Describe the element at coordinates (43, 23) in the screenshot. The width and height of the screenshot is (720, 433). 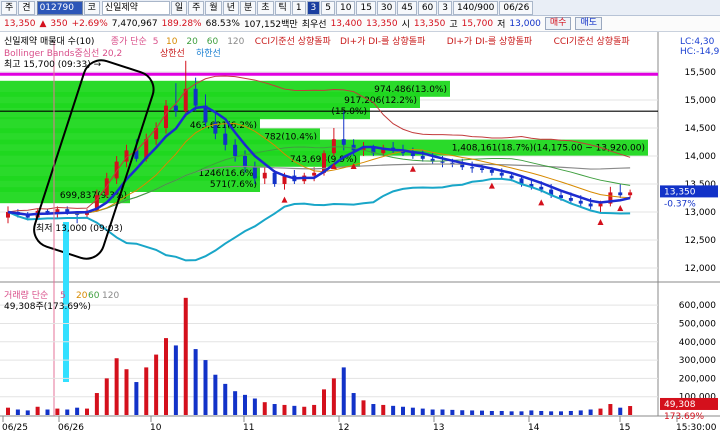
I see `change-arrow: ▲` at that location.